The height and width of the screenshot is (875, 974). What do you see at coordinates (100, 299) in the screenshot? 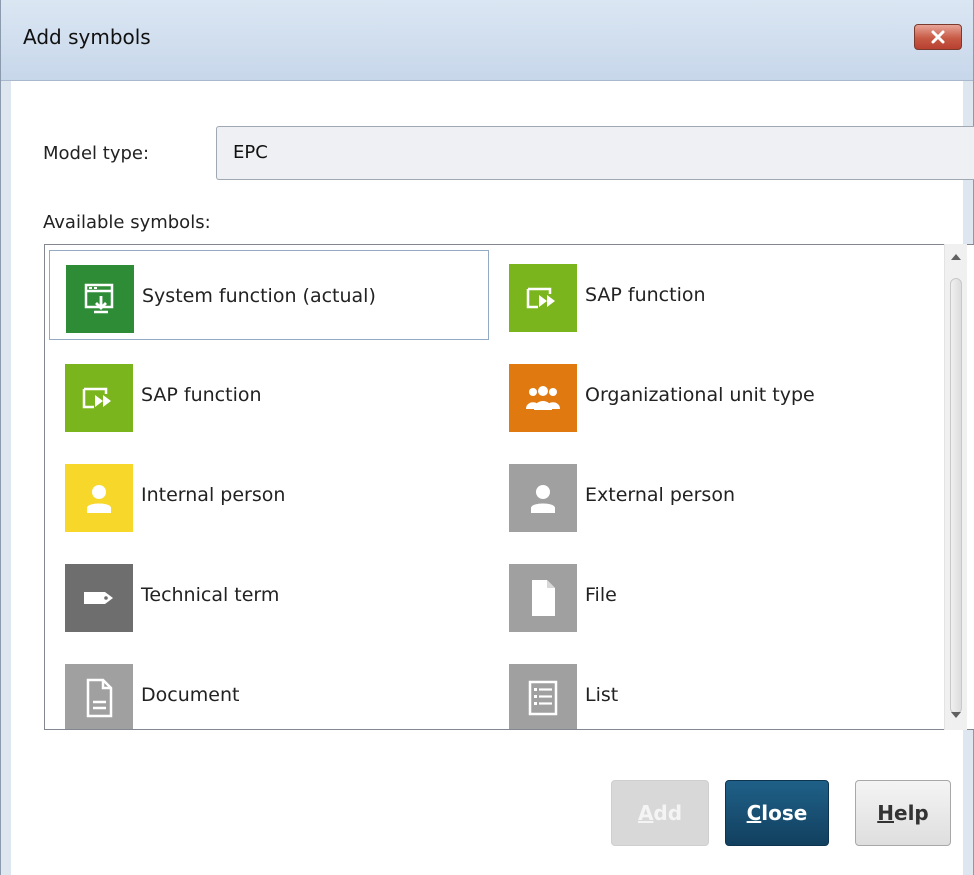
I see `system-function-icon` at bounding box center [100, 299].